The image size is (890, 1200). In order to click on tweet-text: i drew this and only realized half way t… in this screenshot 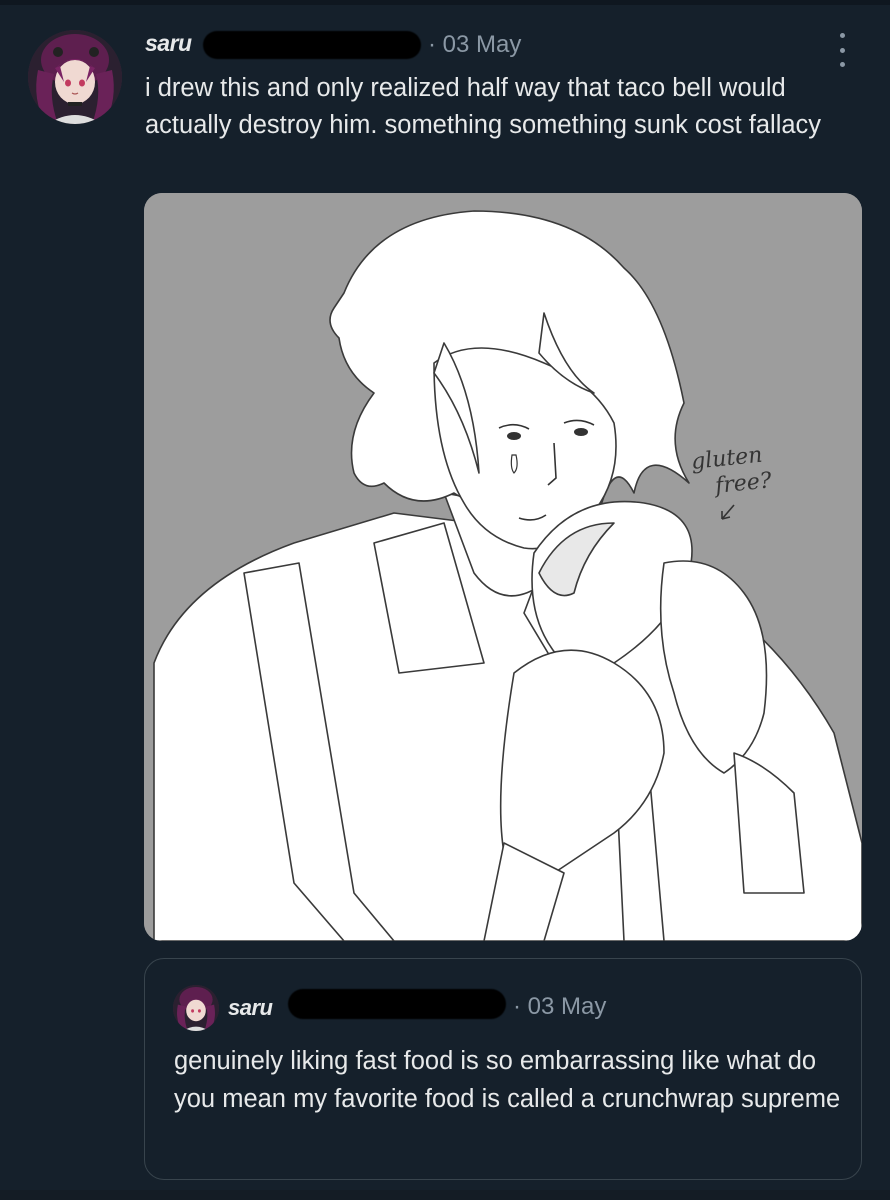, I will do `click(483, 106)`.